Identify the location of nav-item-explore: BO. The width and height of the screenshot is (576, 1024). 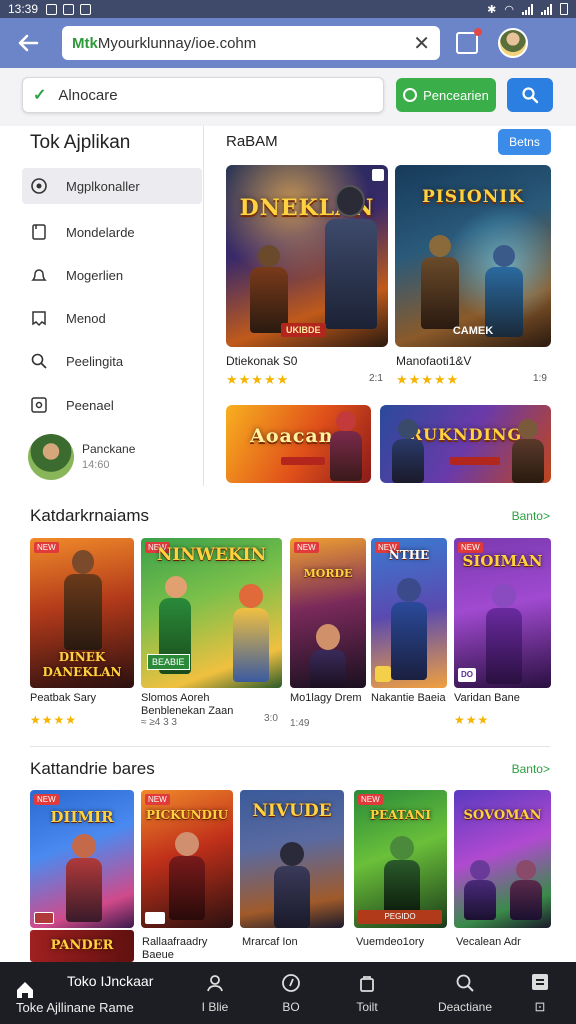
(291, 993).